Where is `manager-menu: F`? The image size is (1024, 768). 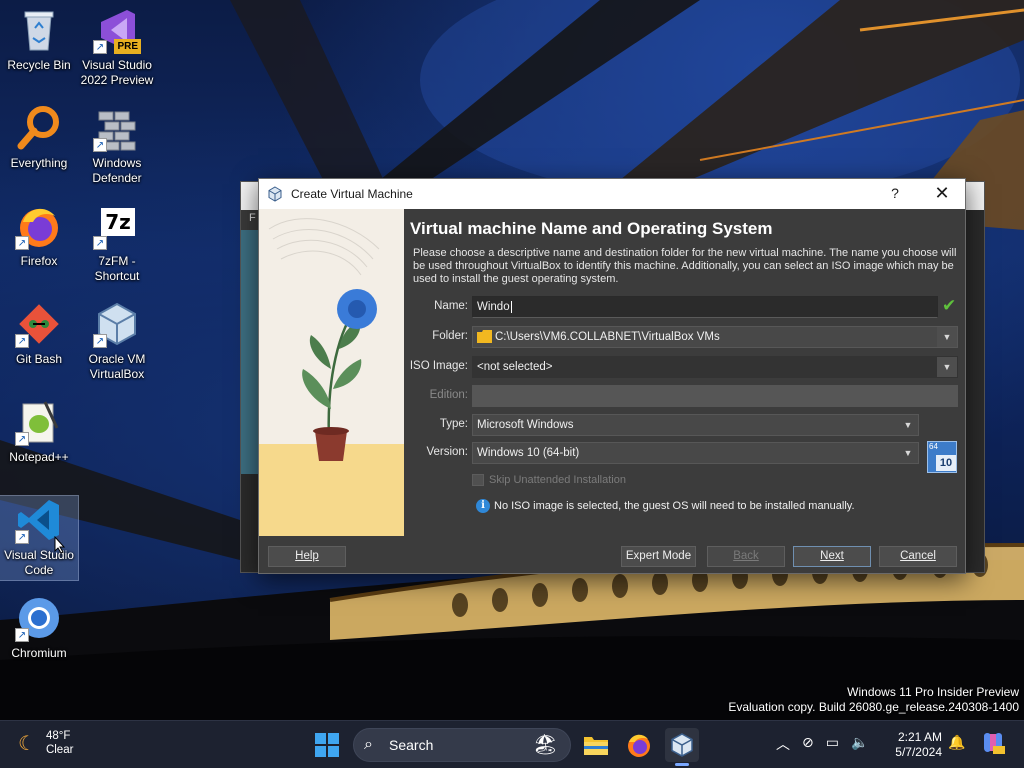
manager-menu: F is located at coordinates (250, 220).